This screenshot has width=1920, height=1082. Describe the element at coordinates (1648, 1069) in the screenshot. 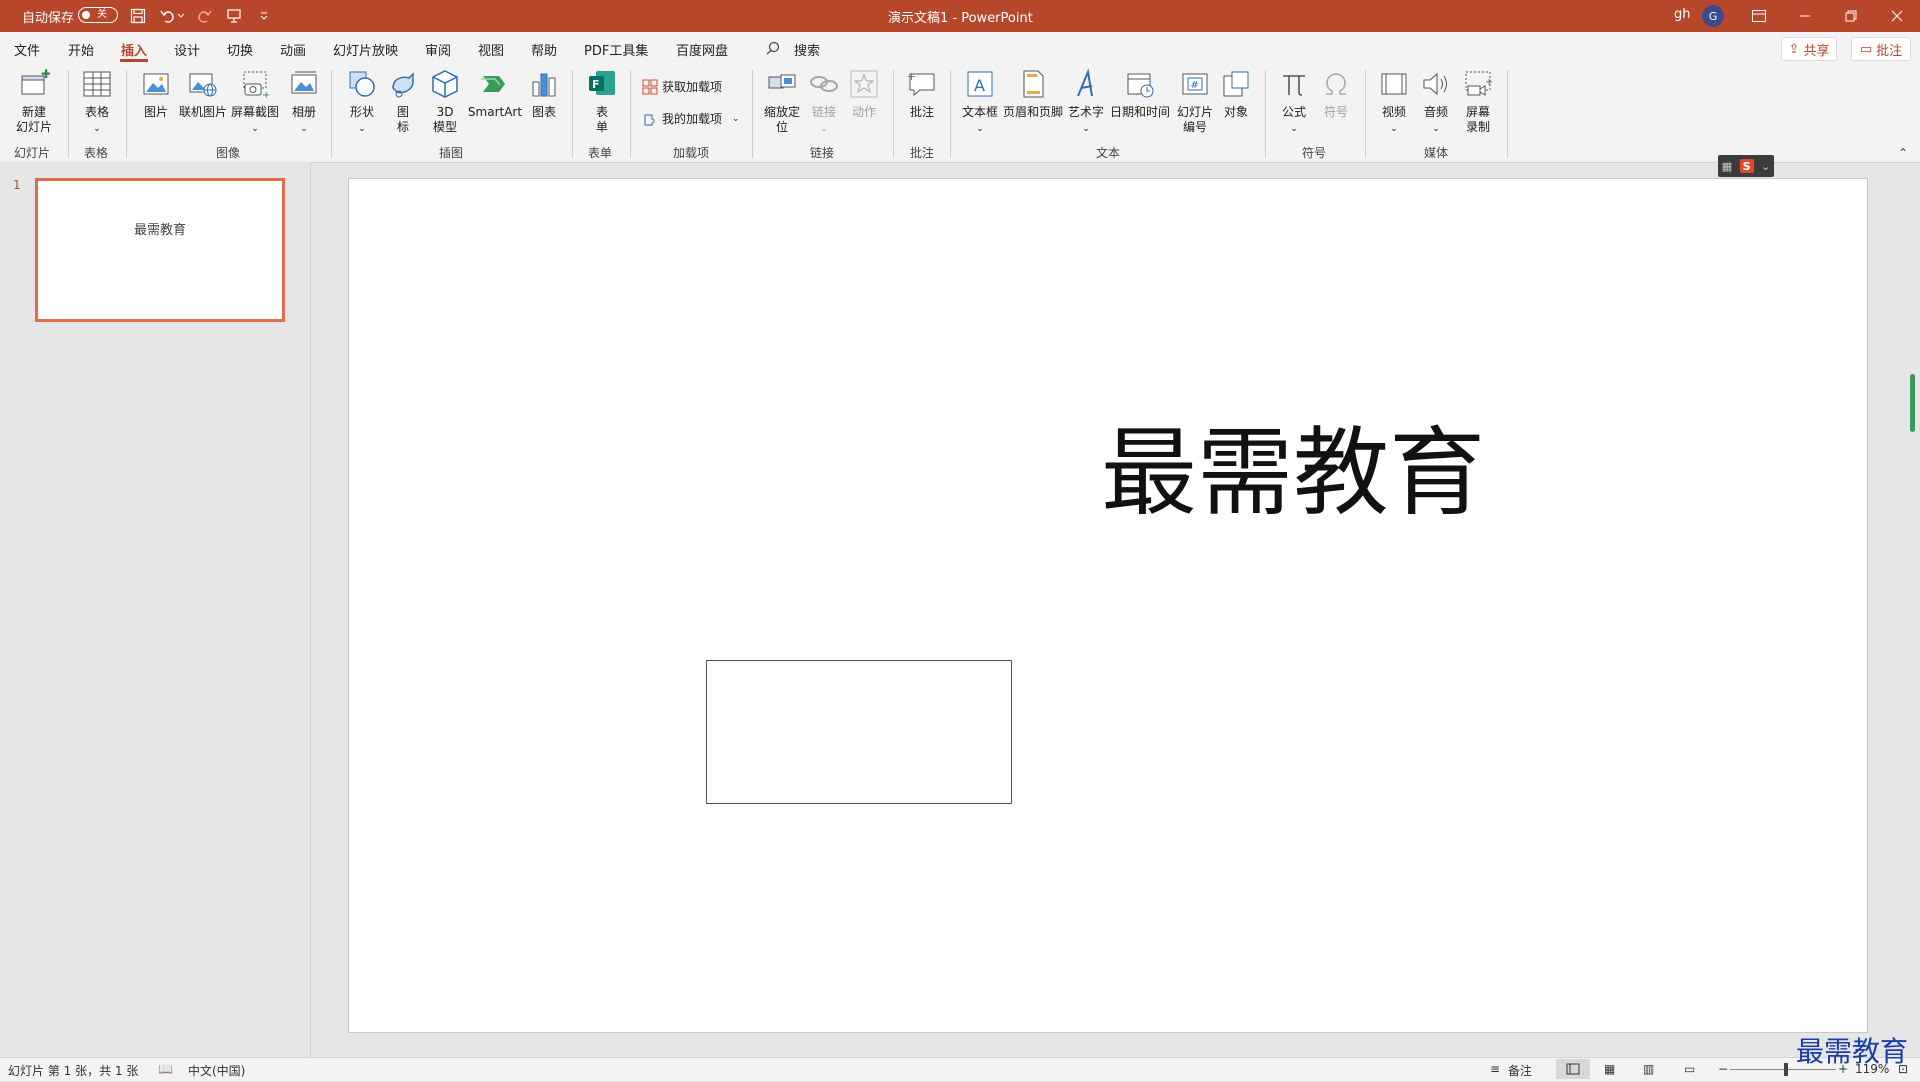

I see `reading-view-icon: ▥` at that location.